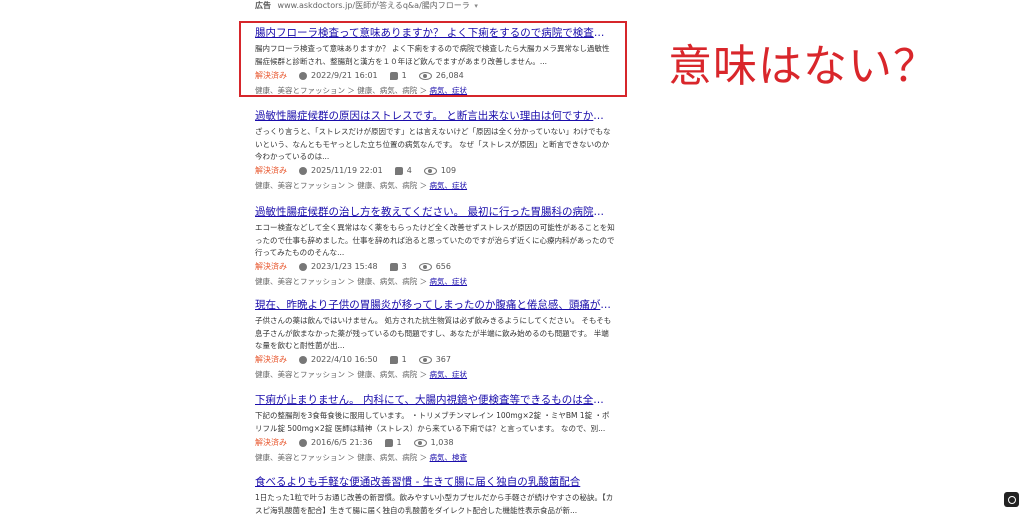  I want to click on chevron-down-icon: ▾, so click(476, 6).